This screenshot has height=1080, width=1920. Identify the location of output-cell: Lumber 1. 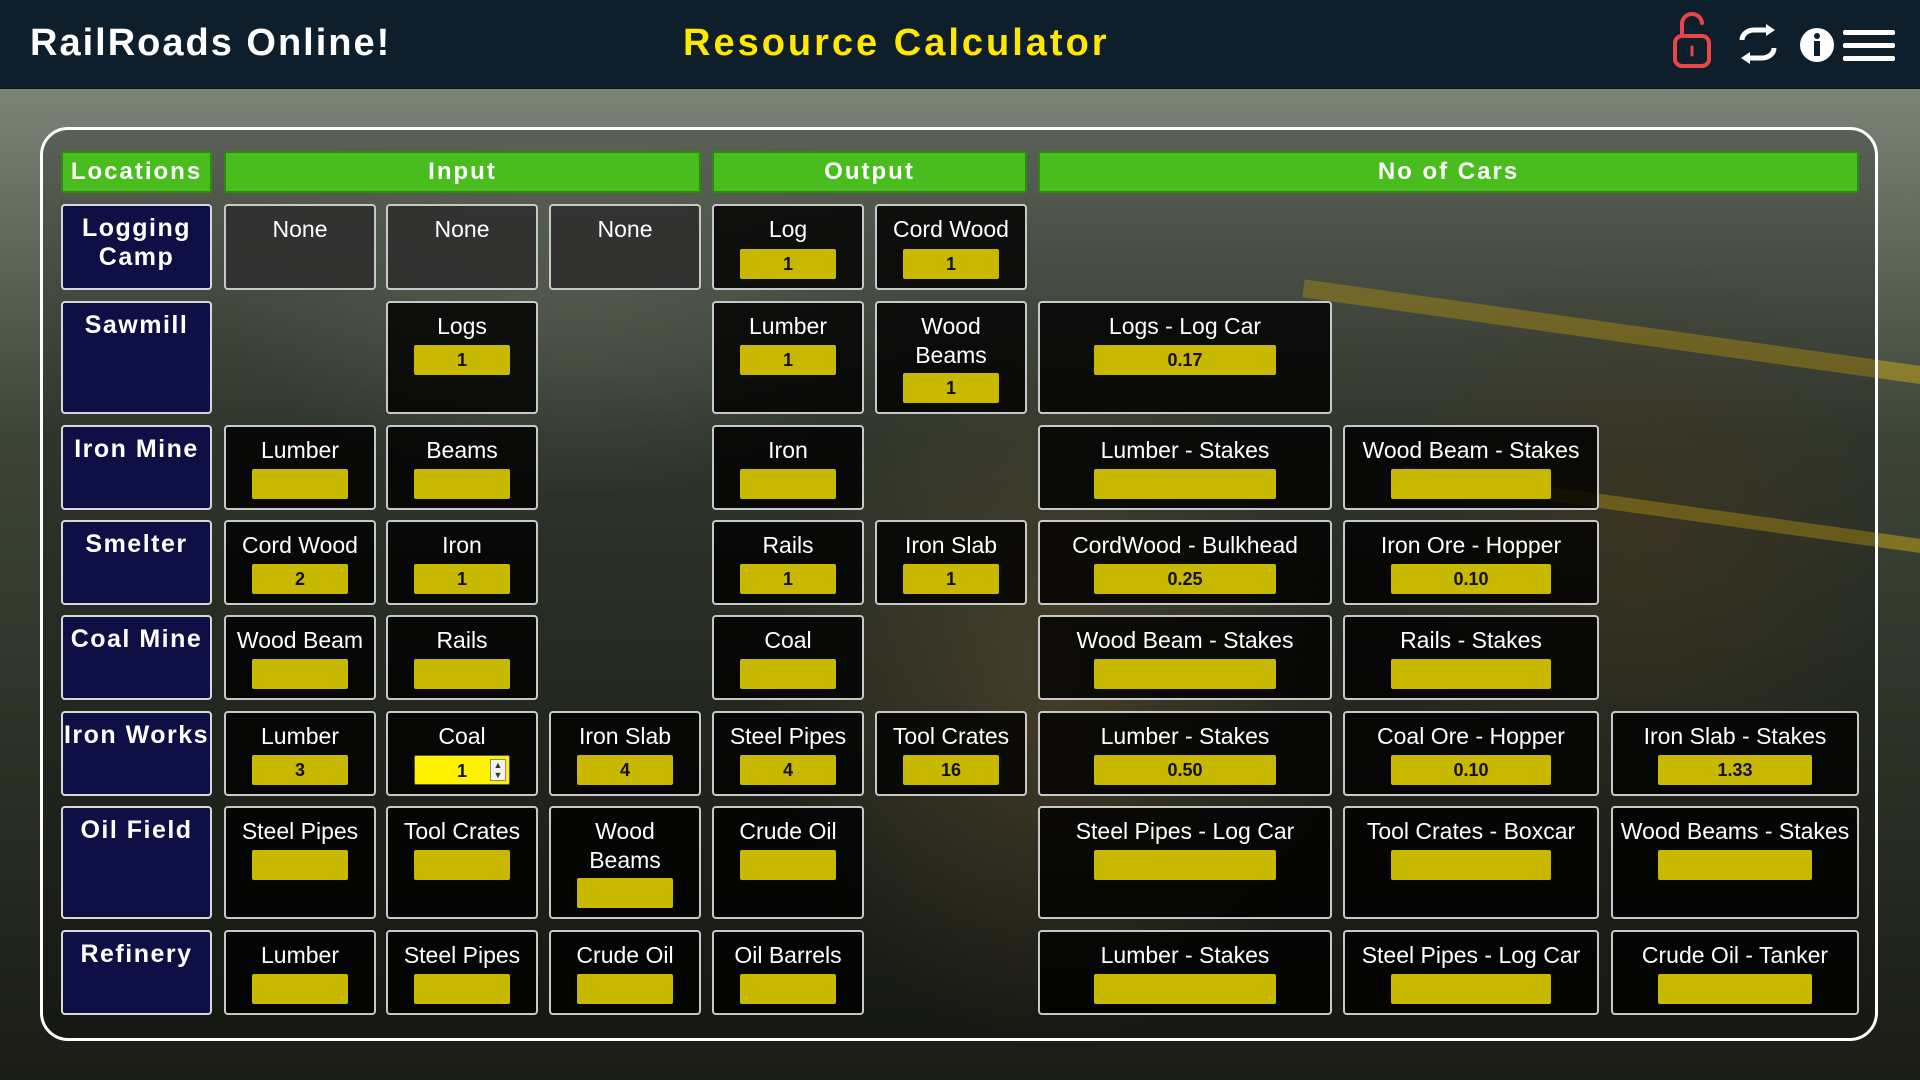
(788, 357).